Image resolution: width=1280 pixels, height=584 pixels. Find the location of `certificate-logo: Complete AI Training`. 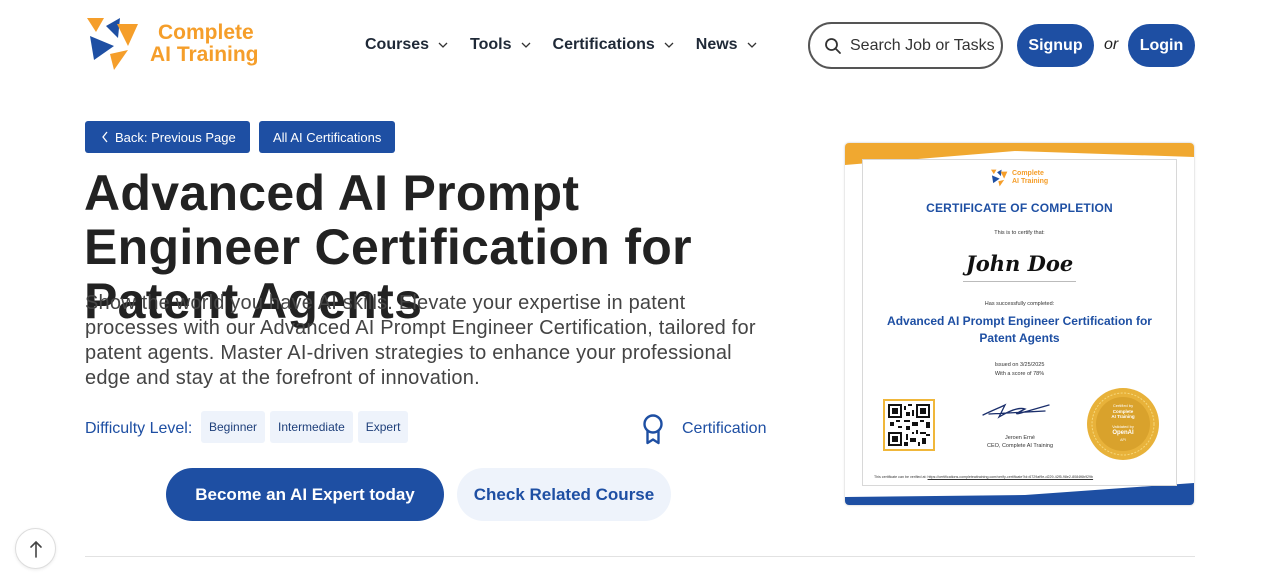

certificate-logo: Complete AI Training is located at coordinates (1019, 178).